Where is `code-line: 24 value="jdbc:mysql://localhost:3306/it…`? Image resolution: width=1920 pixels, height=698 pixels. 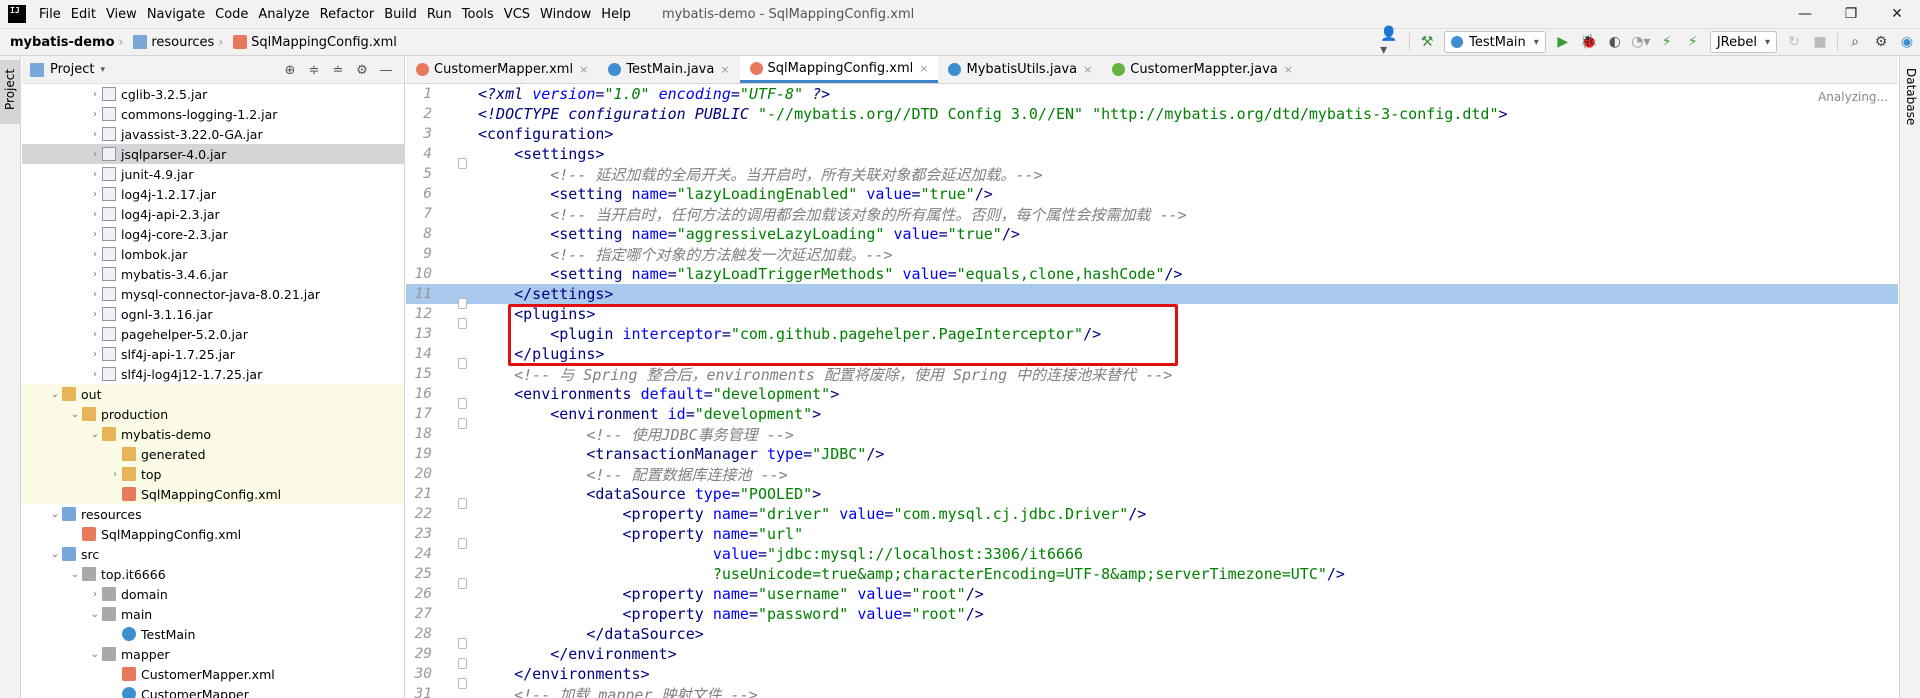
code-line: 24 value="jdbc:mysql://localhost:3306/it… is located at coordinates (1152, 554).